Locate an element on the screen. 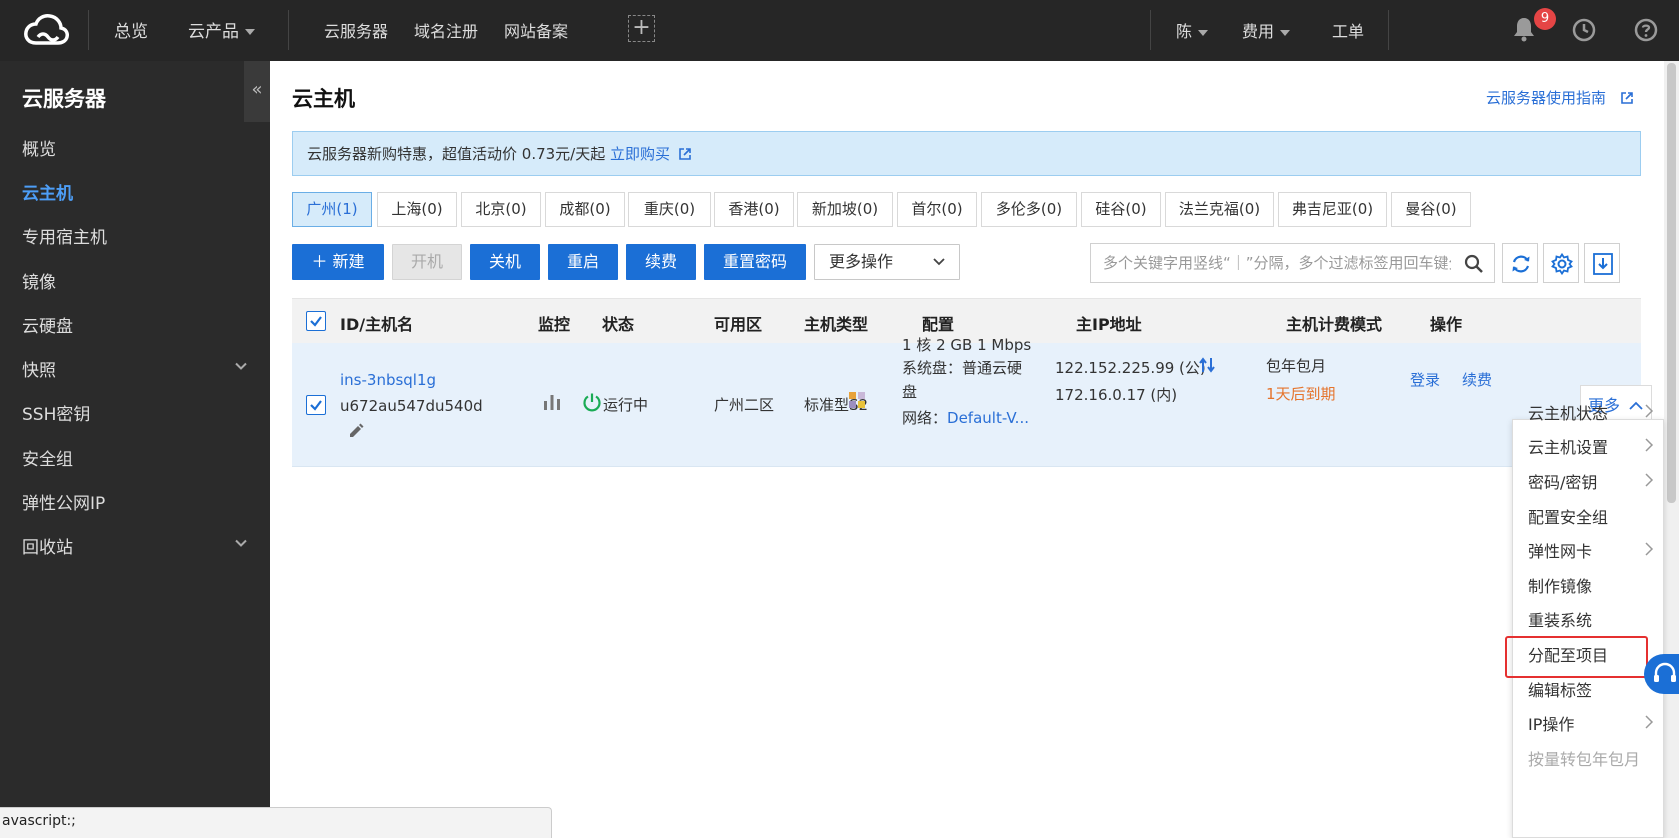 Image resolution: width=1679 pixels, height=838 pixels. highlight-box is located at coordinates (1576, 657).